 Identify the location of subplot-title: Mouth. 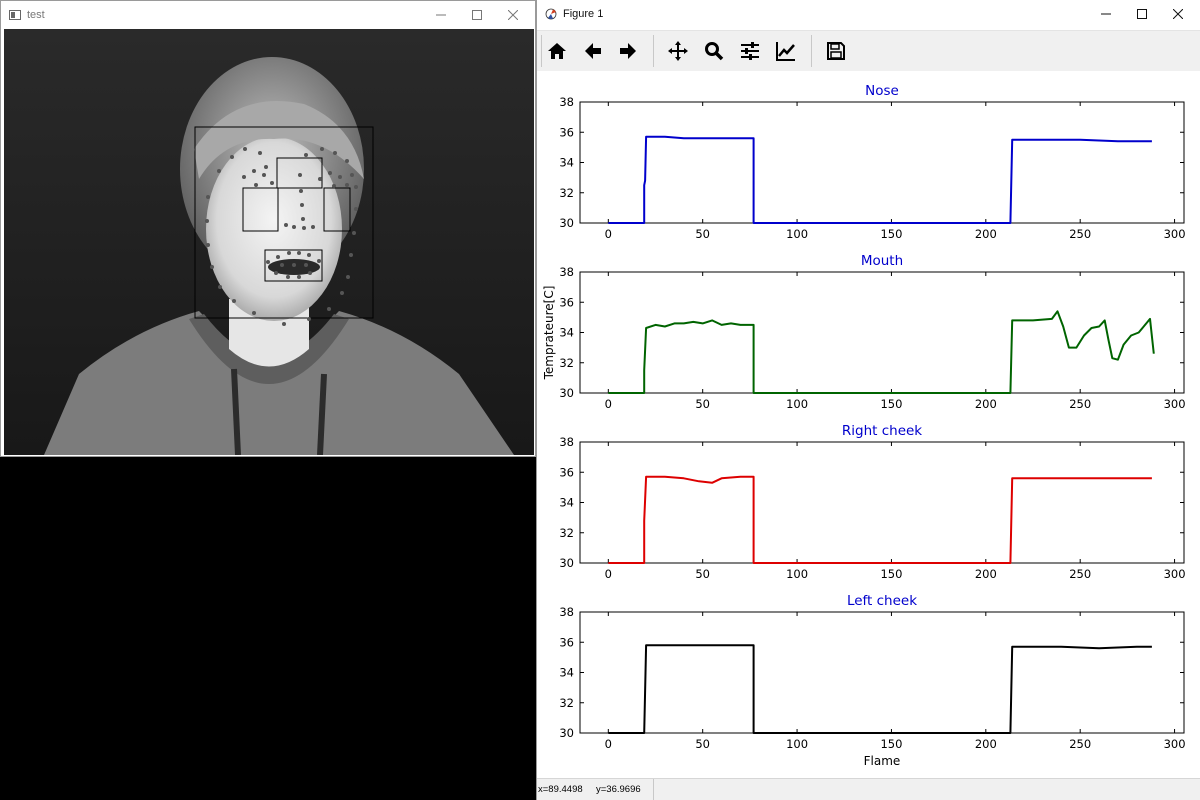
(882, 261).